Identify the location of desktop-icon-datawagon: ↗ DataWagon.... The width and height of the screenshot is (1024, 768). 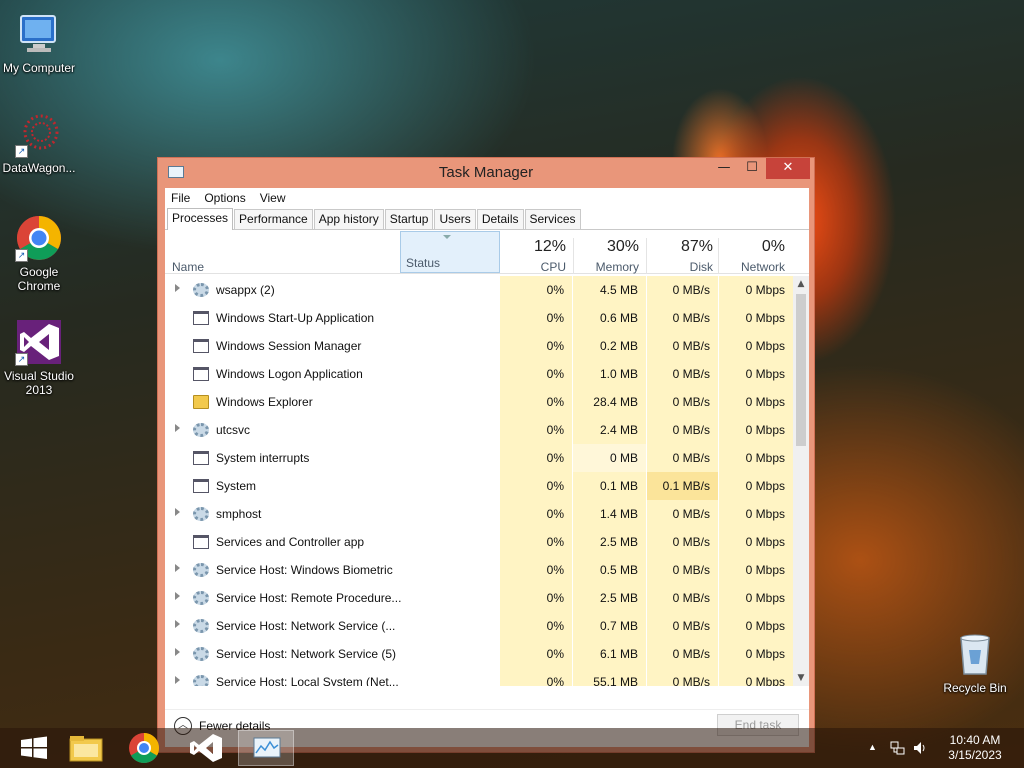
(39, 142).